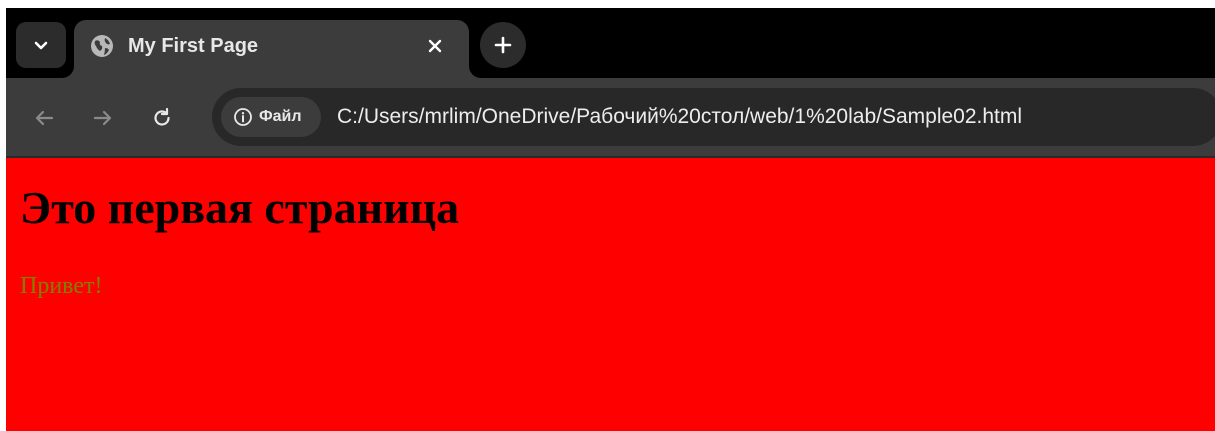 The height and width of the screenshot is (431, 1215). I want to click on forward-arrow-icon, so click(102, 118).